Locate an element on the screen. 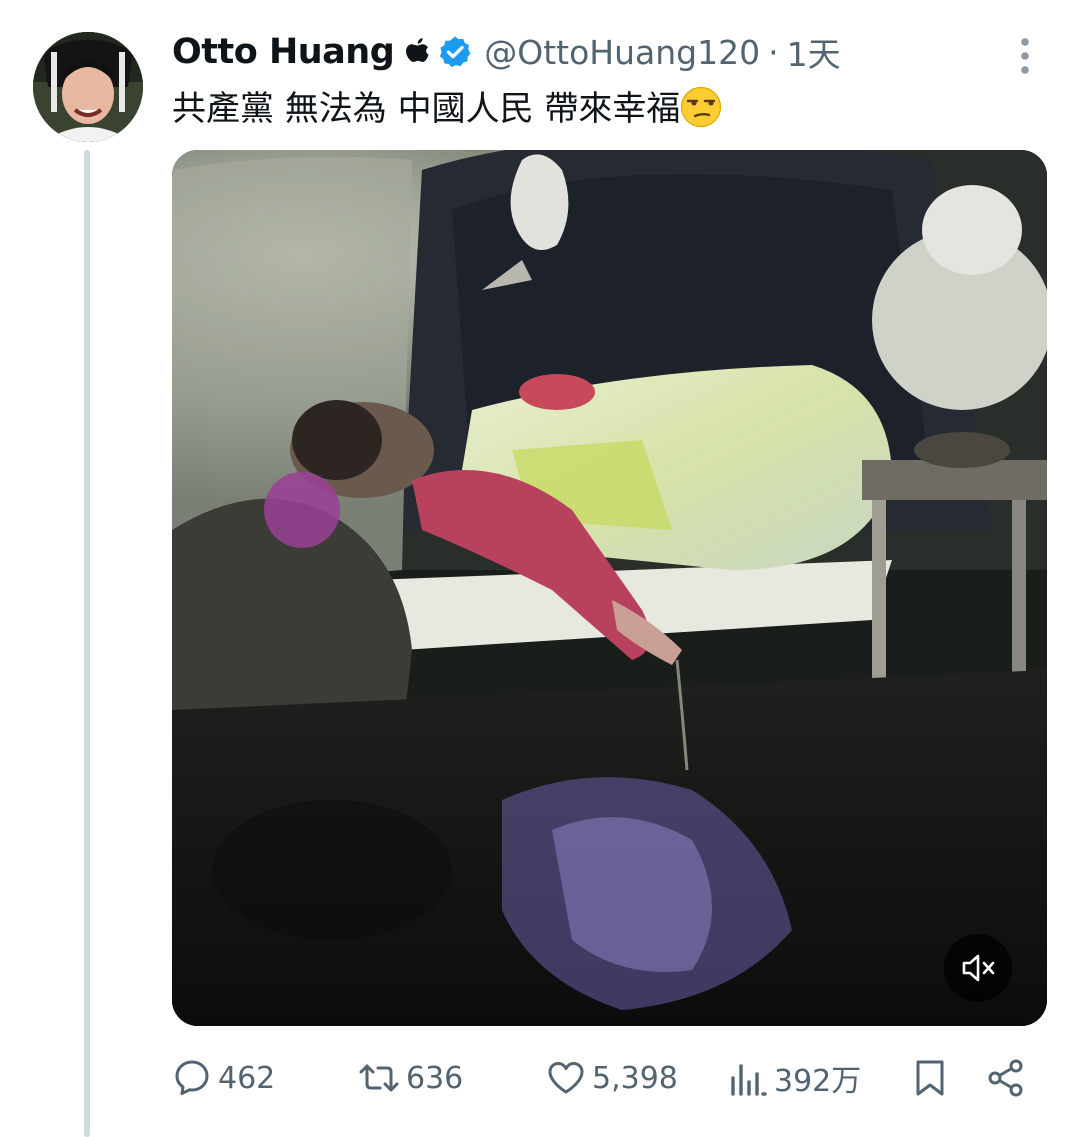 This screenshot has width=1080, height=1137. tweet-text-content: 共產黨 無法為 中國人民 帶來幸福 is located at coordinates (426, 109).